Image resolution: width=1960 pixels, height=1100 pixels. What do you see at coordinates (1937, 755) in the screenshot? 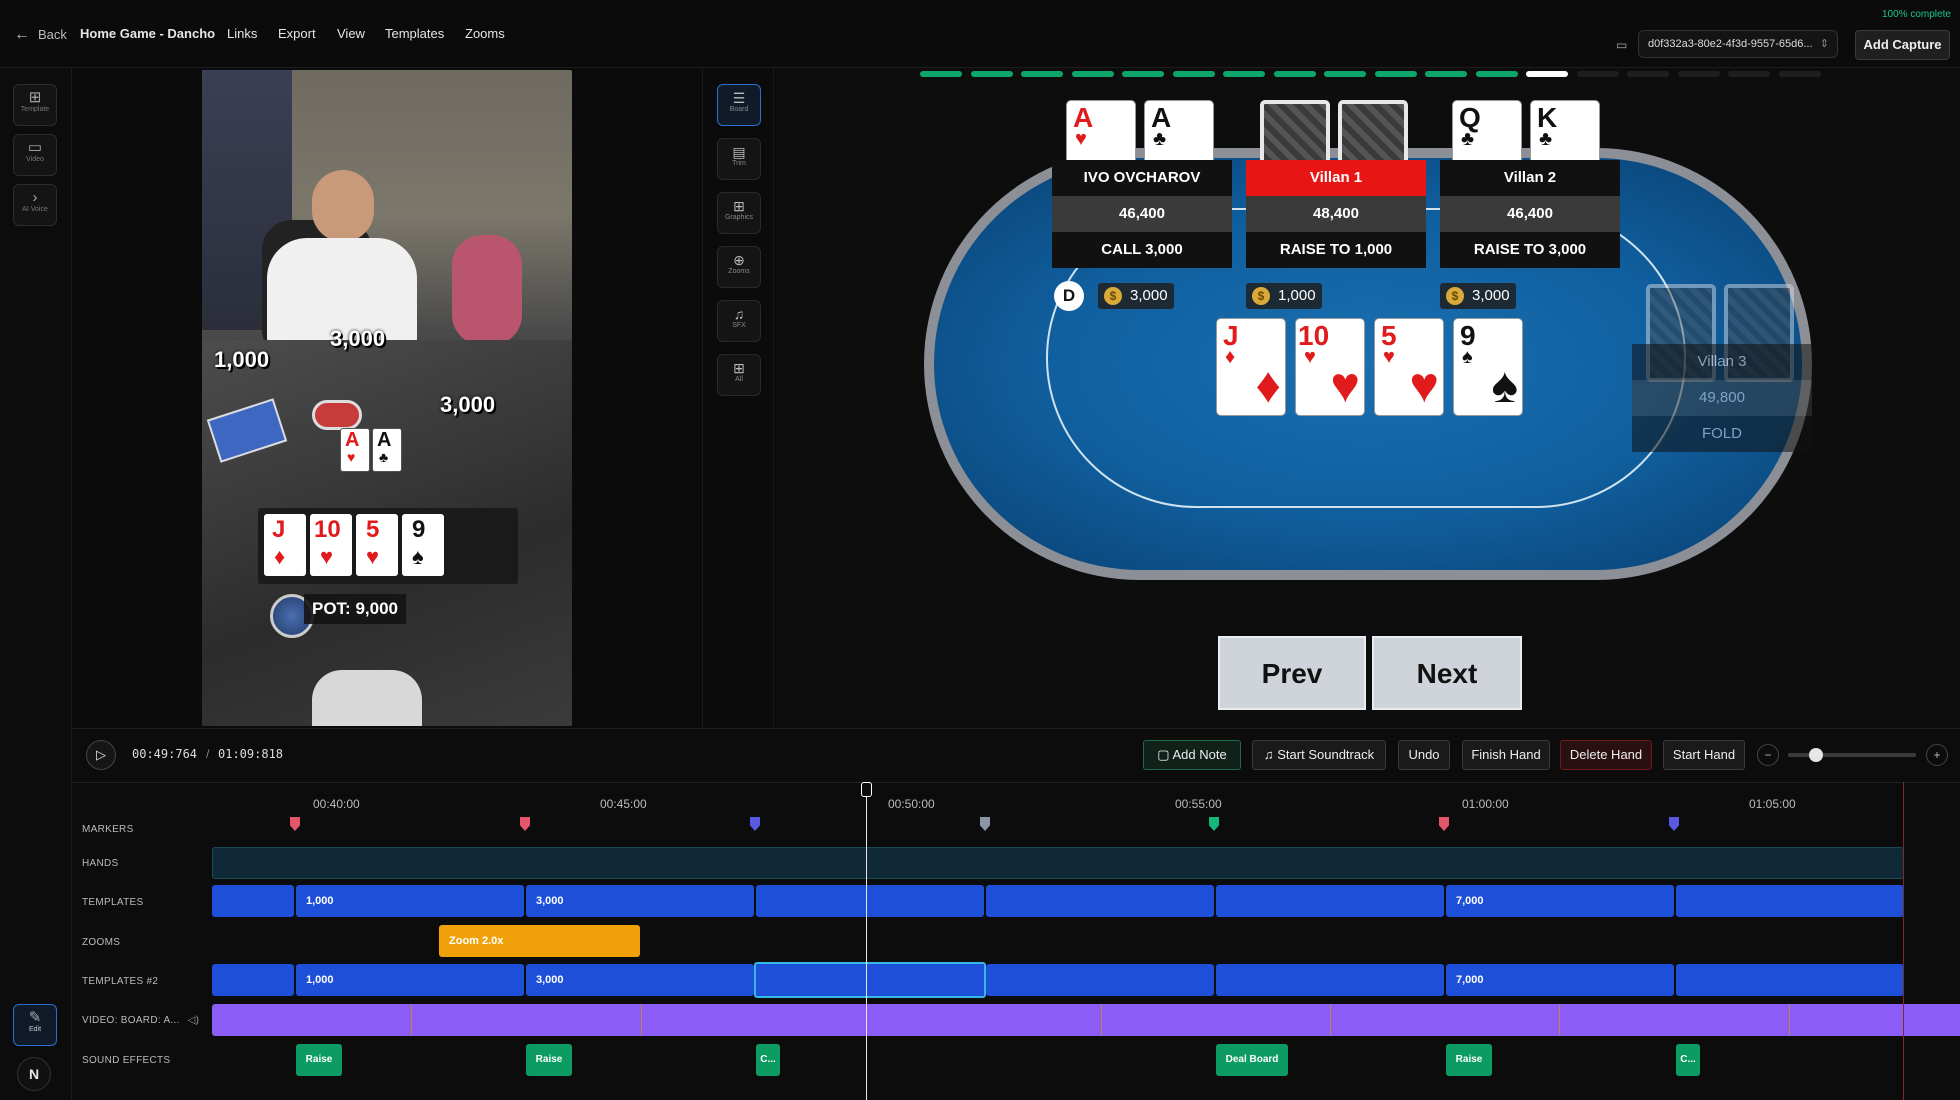
I see `zoom-in-button: +` at bounding box center [1937, 755].